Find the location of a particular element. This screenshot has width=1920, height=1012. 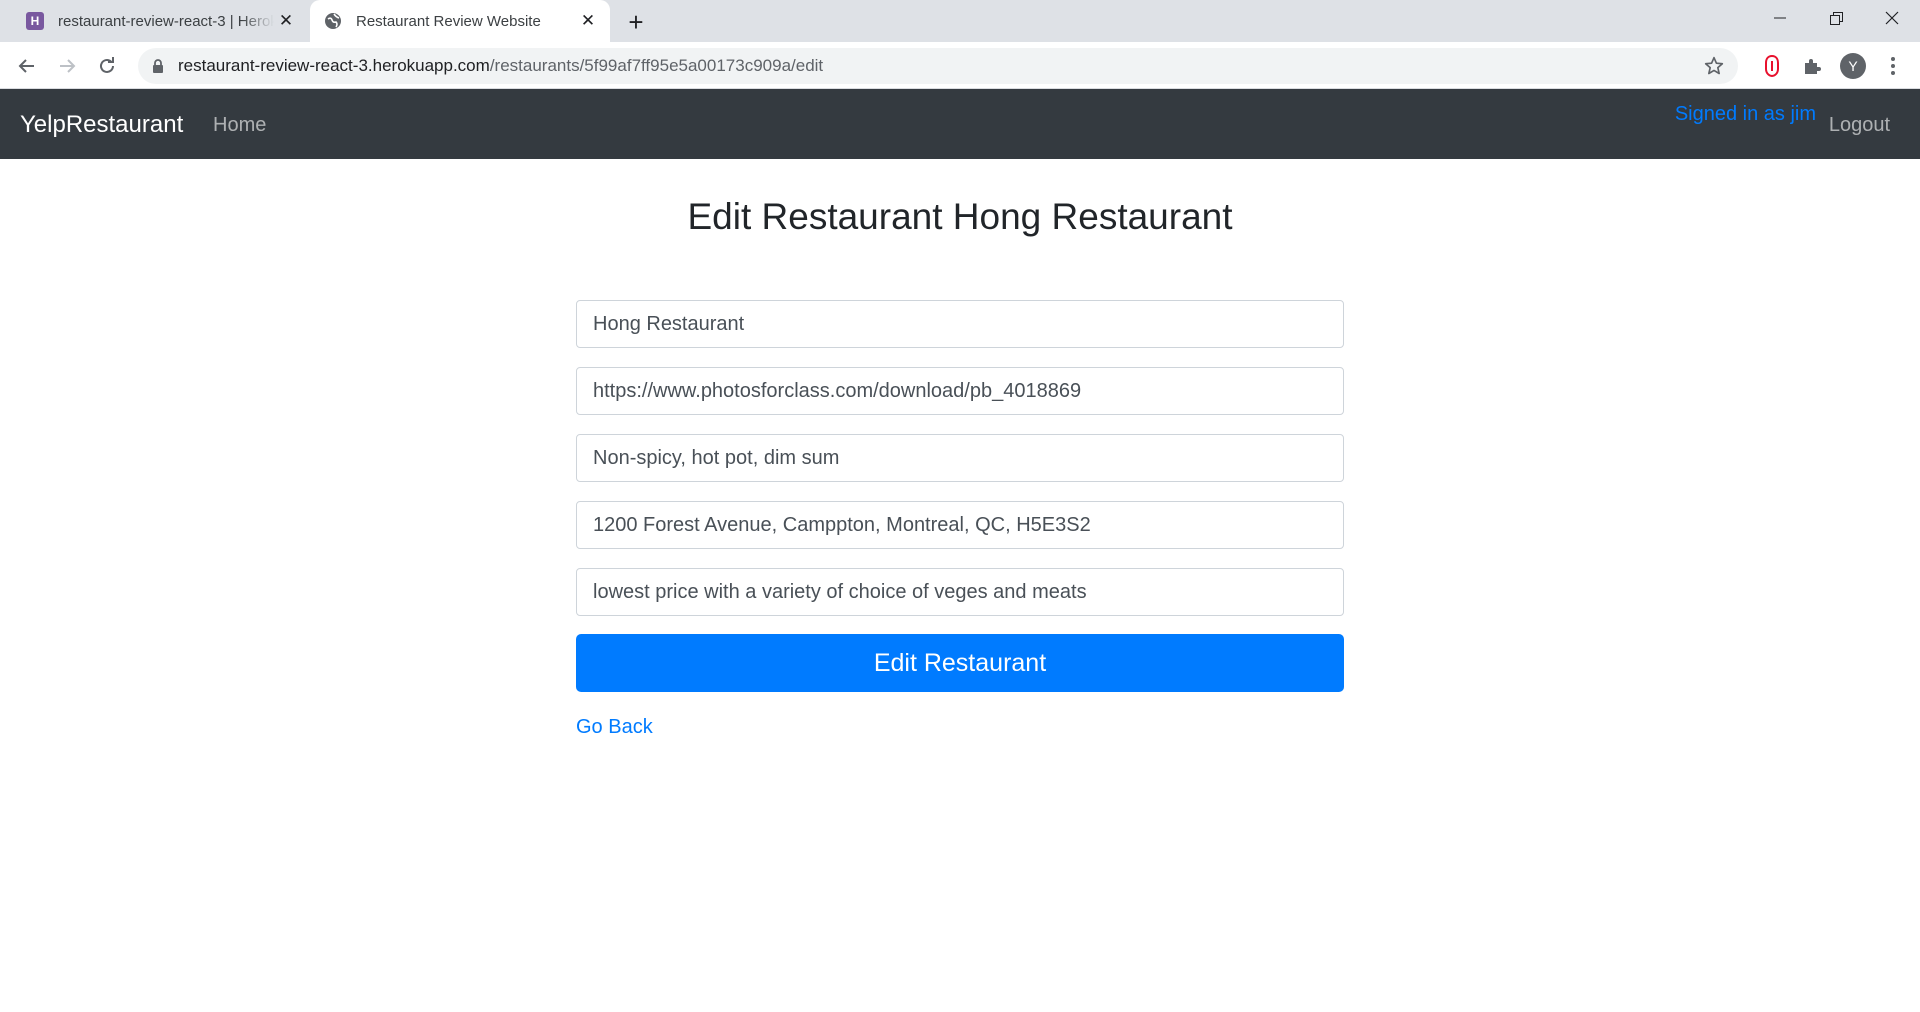

window-controls is located at coordinates (1836, 18).